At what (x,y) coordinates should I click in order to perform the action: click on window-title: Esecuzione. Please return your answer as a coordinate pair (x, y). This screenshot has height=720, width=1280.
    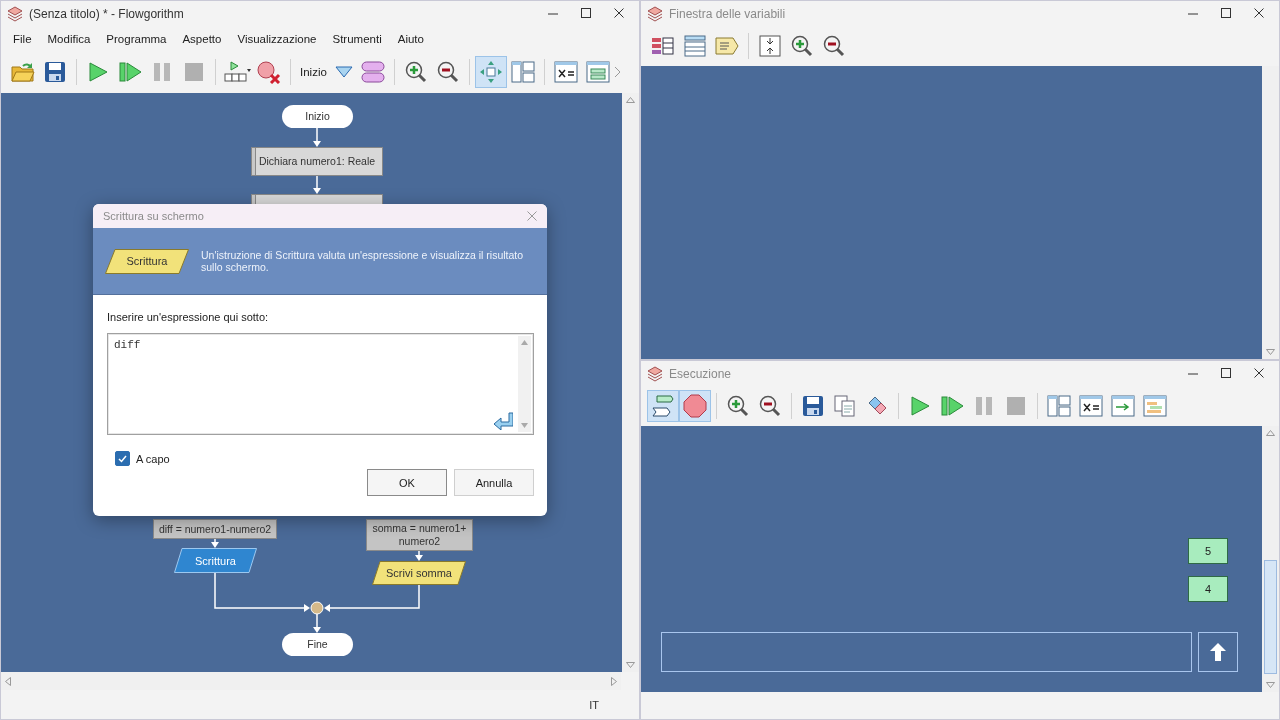
    Looking at the image, I should click on (701, 373).